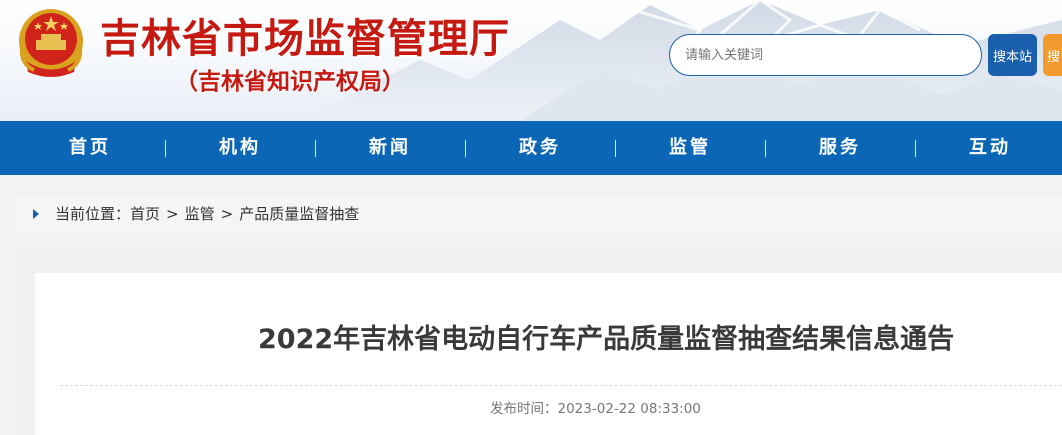  What do you see at coordinates (299, 214) in the screenshot?
I see `breadcrumb-link-product-quality: 产品质量监督抽查` at bounding box center [299, 214].